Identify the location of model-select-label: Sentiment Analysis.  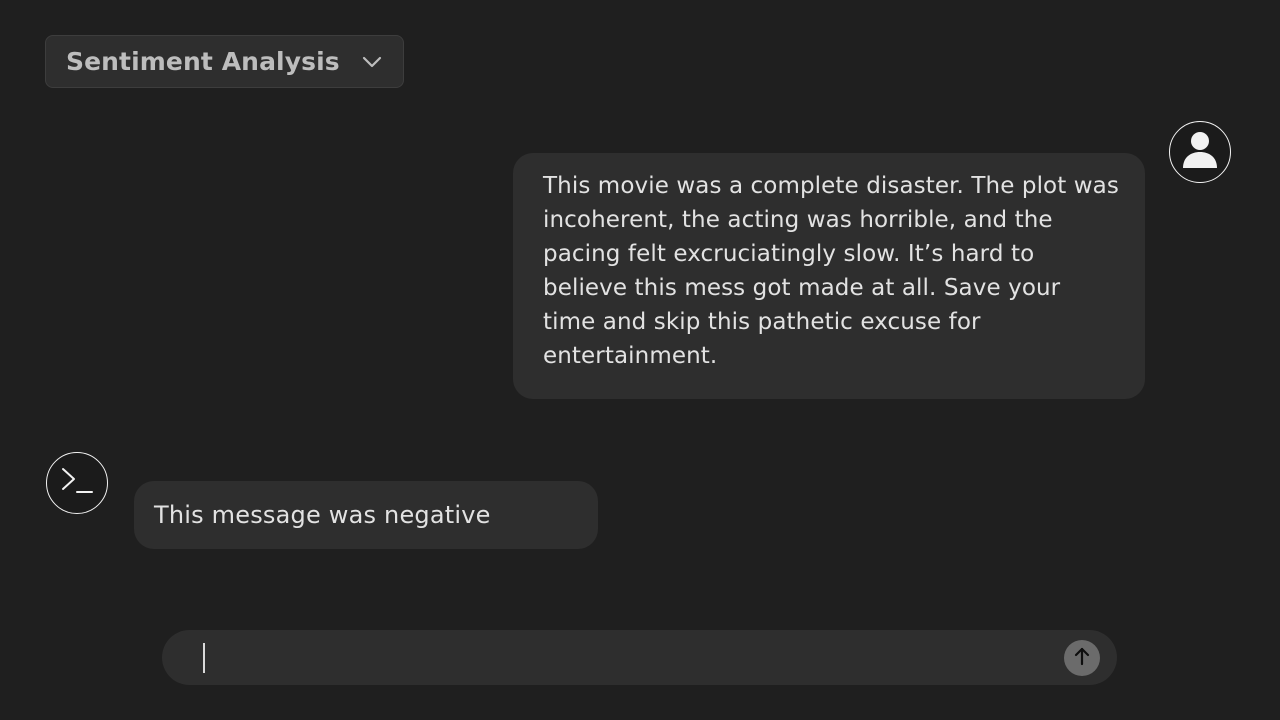
(203, 61).